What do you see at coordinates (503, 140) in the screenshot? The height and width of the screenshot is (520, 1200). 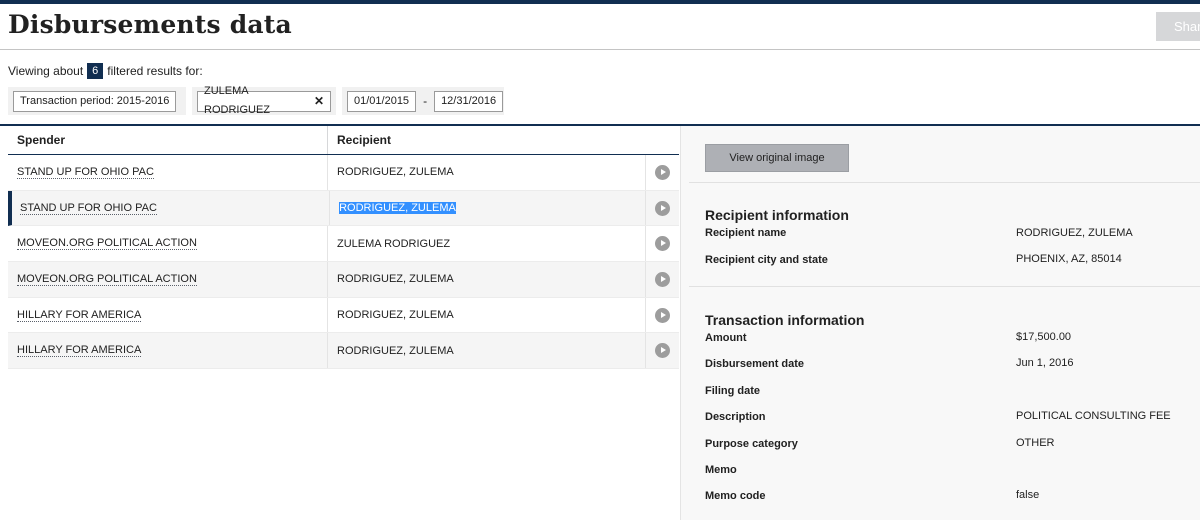 I see `column-header-recipient: Recipient` at bounding box center [503, 140].